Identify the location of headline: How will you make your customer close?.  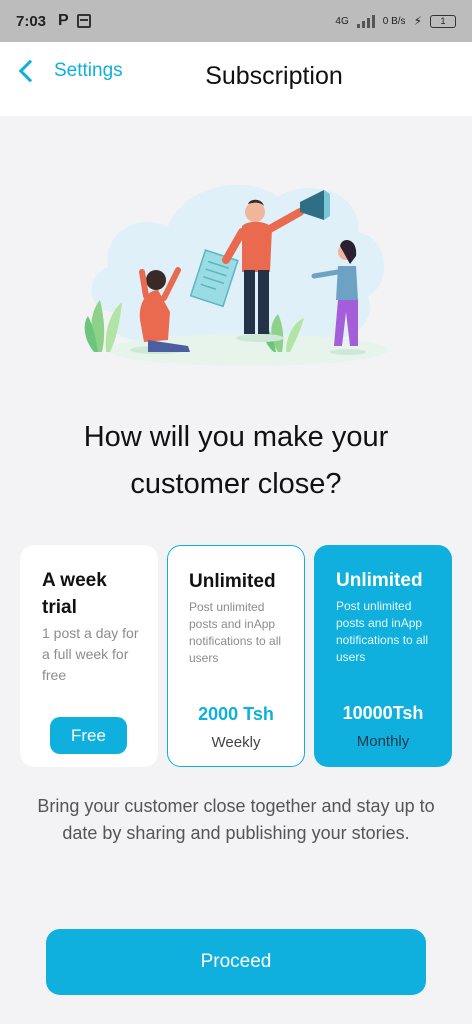
(236, 460).